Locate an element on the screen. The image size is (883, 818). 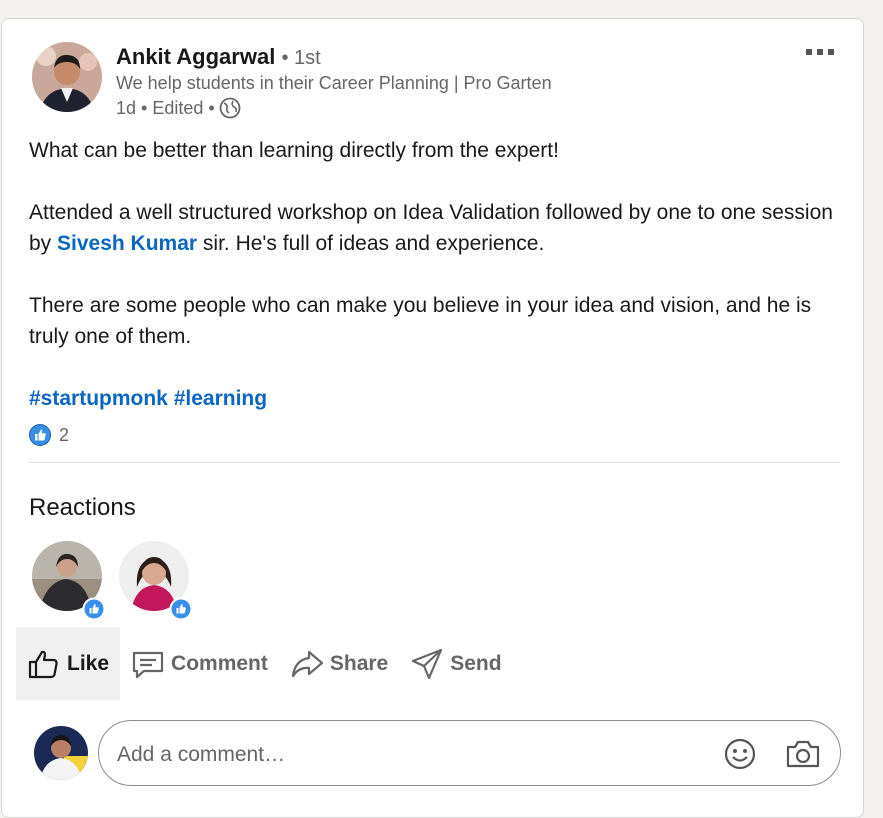
current-user-avatar is located at coordinates (61, 753).